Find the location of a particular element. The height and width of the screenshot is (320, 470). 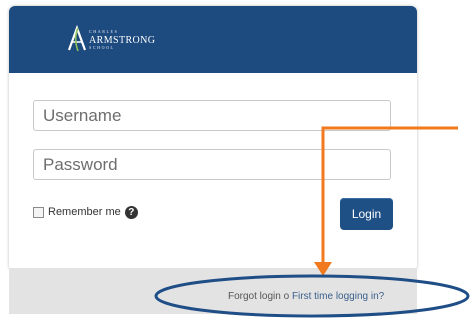

remember-me-row: Remember me ? is located at coordinates (85, 212).